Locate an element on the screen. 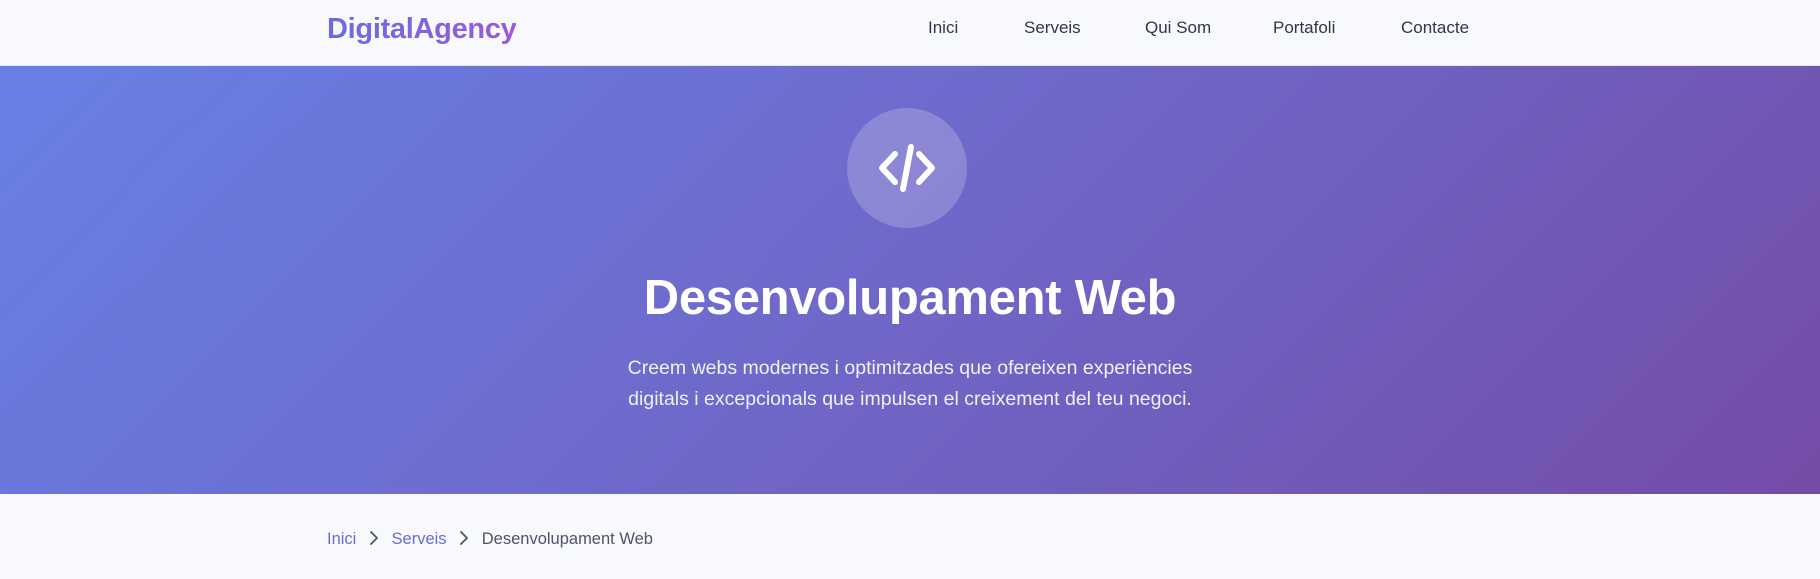 This screenshot has height=579, width=1820. page-title: Desenvolupament Web is located at coordinates (910, 298).